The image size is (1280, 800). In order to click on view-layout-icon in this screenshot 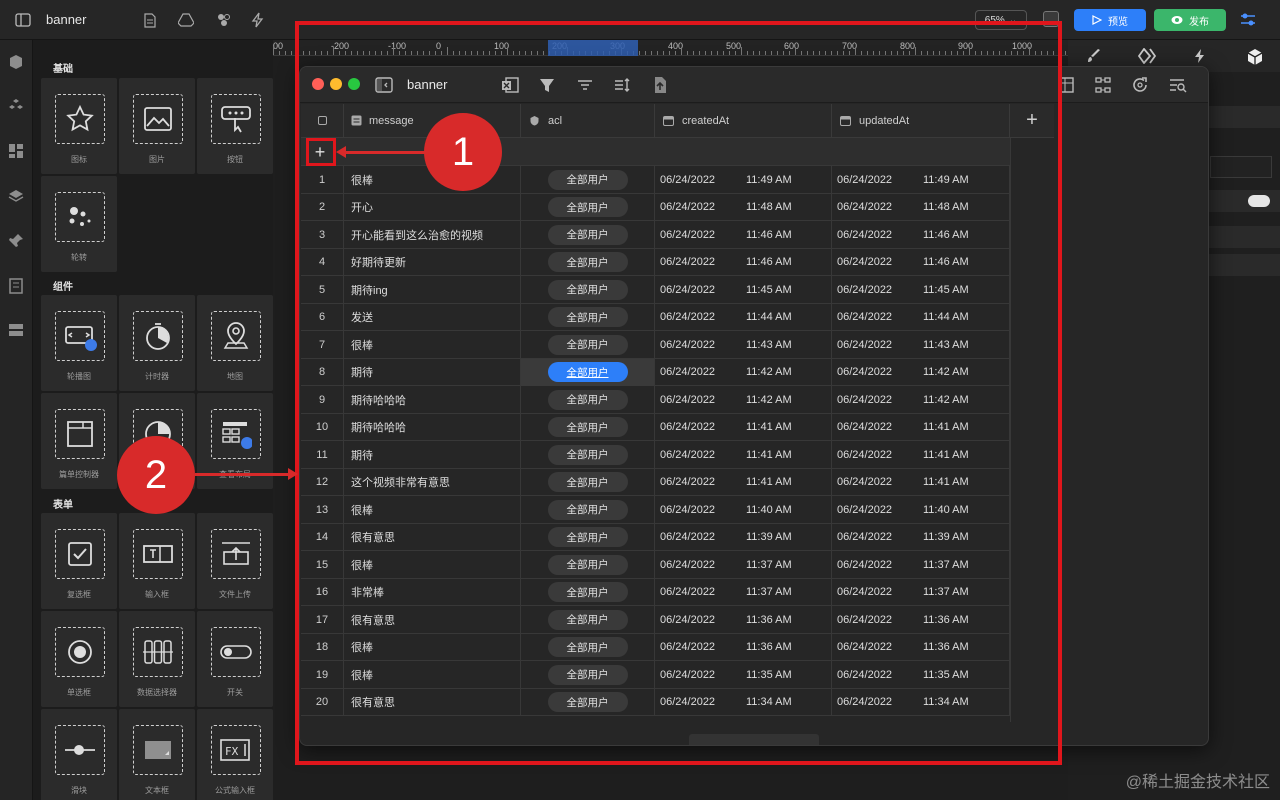, I will do `click(236, 434)`.